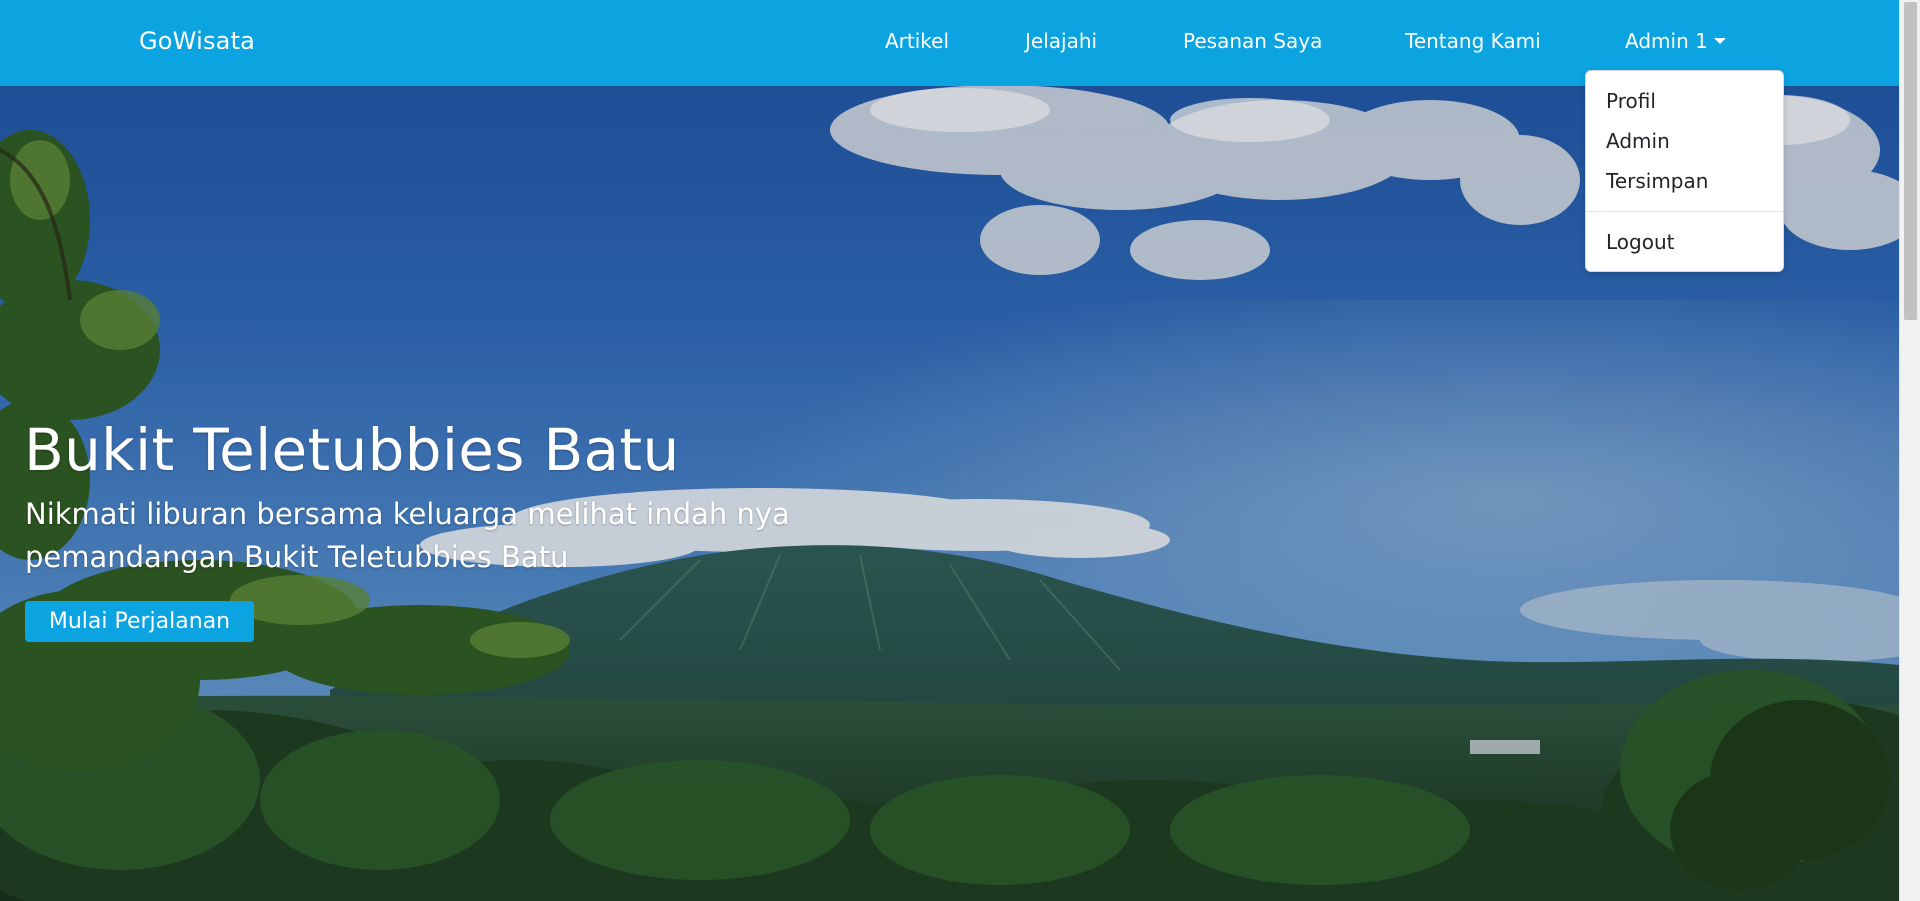  Describe the element at coordinates (1666, 41) in the screenshot. I see `user-menu-label: Admin 1` at that location.